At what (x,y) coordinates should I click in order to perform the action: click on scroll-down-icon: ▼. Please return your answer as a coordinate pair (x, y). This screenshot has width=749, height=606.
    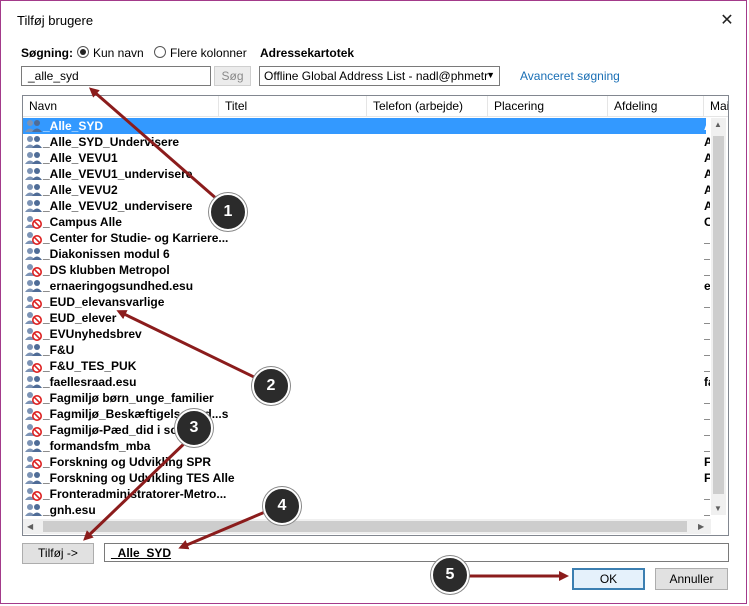
    Looking at the image, I should click on (718, 508).